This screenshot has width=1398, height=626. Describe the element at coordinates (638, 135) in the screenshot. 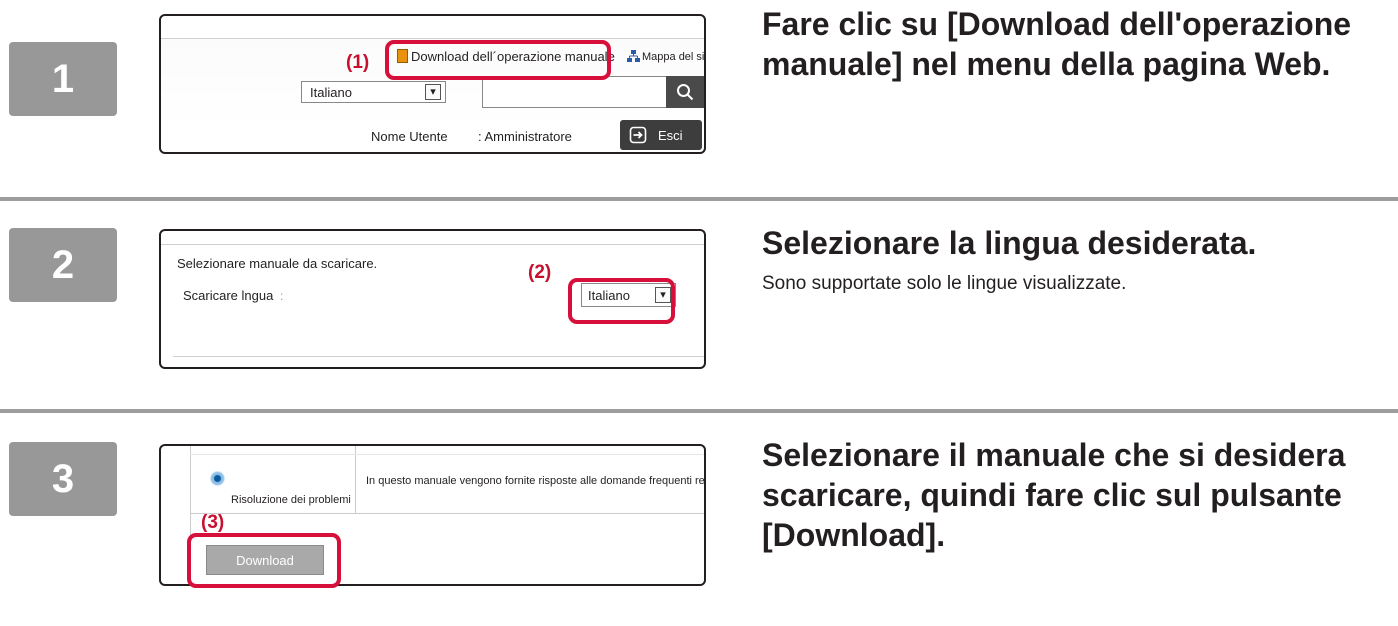

I see `logout-icon` at that location.